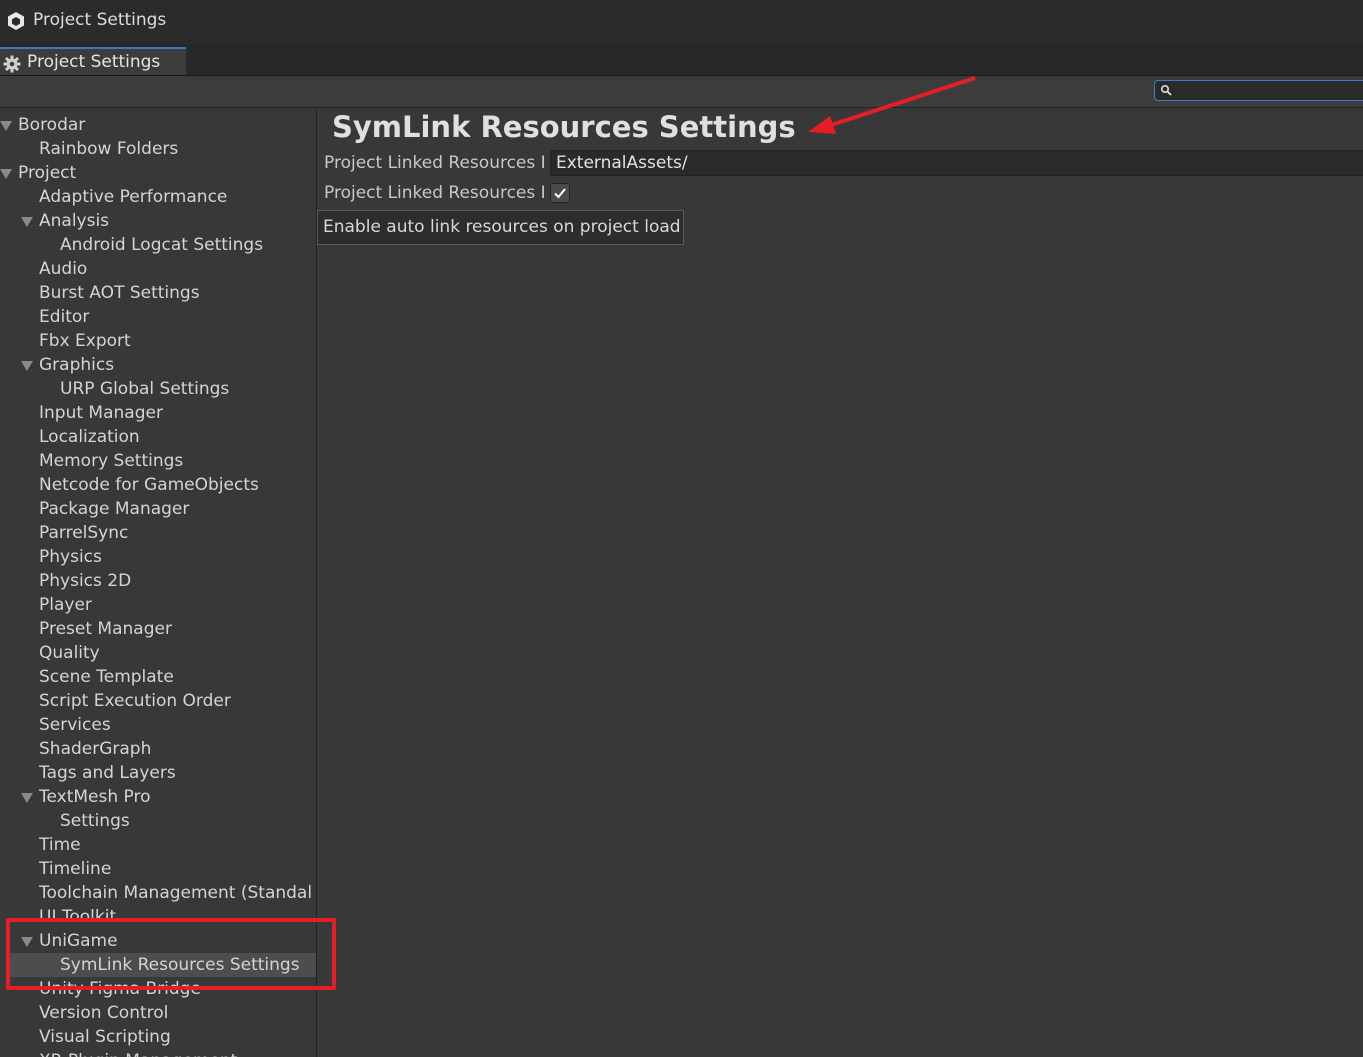  I want to click on tree-item-urp-global-settings: URP Global Settings, so click(158, 389).